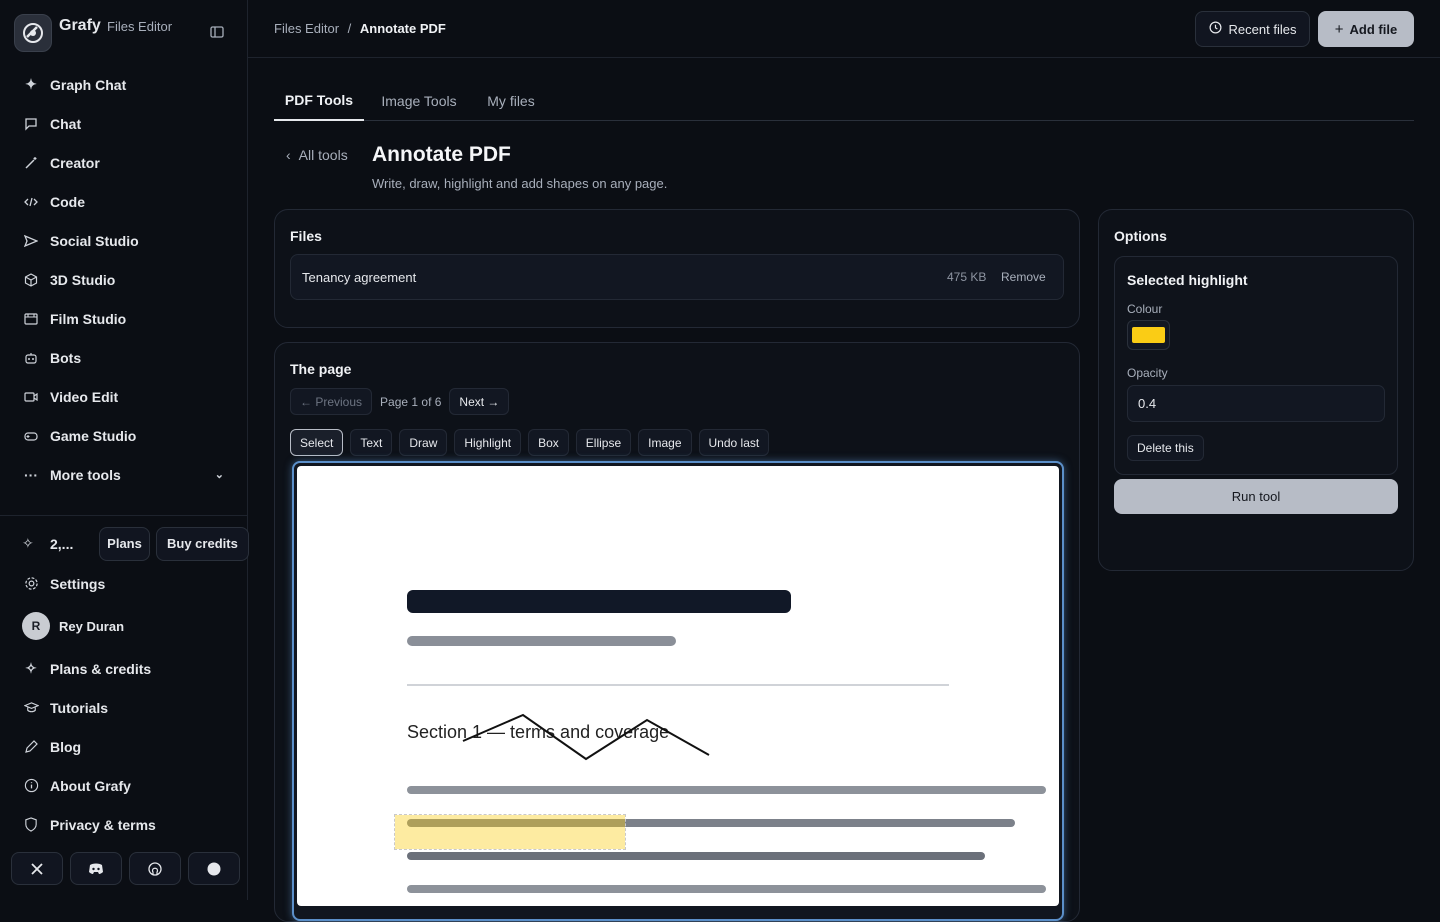  I want to click on sidebar-item-label: Game Studio, so click(93, 435).